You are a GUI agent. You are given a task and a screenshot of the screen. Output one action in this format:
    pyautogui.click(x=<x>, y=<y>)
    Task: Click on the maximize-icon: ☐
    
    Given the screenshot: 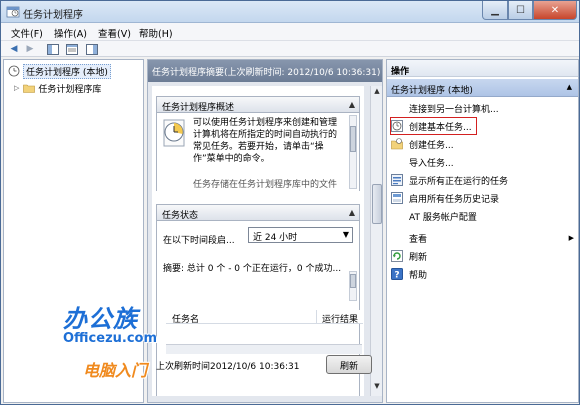 What is the action you would take?
    pyautogui.click(x=520, y=10)
    